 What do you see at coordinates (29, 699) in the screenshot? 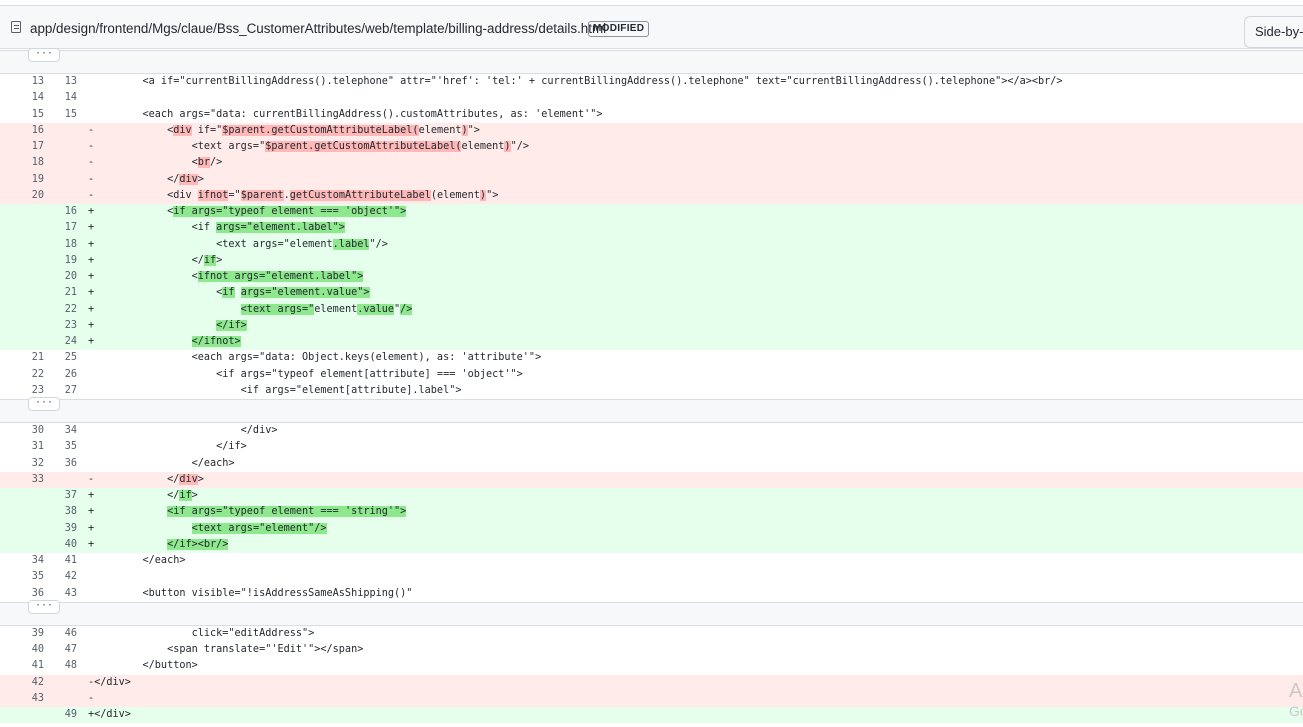
I see `old-line-number: 43` at bounding box center [29, 699].